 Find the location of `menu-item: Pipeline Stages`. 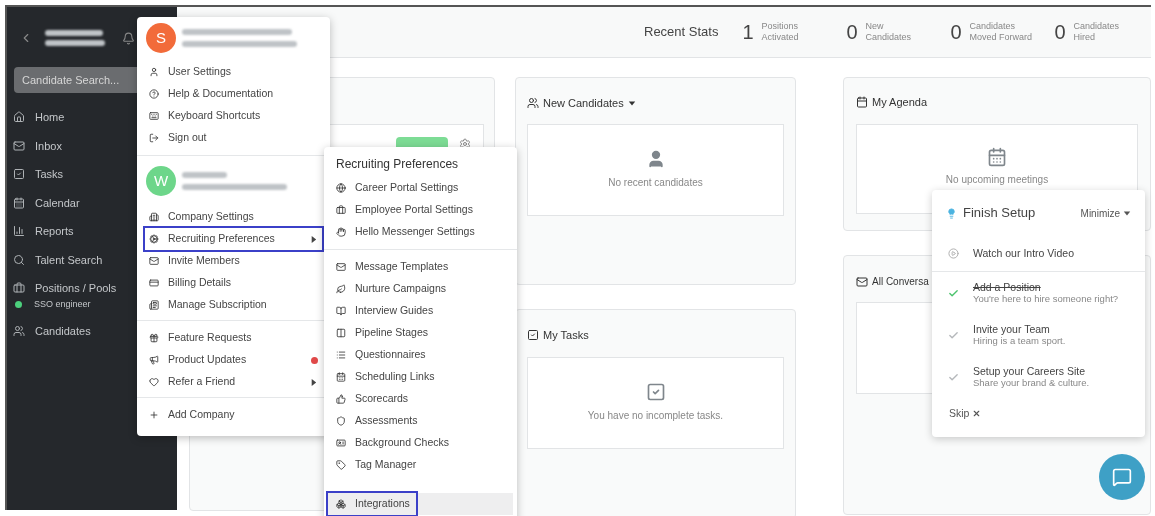

menu-item: Pipeline Stages is located at coordinates (420, 333).